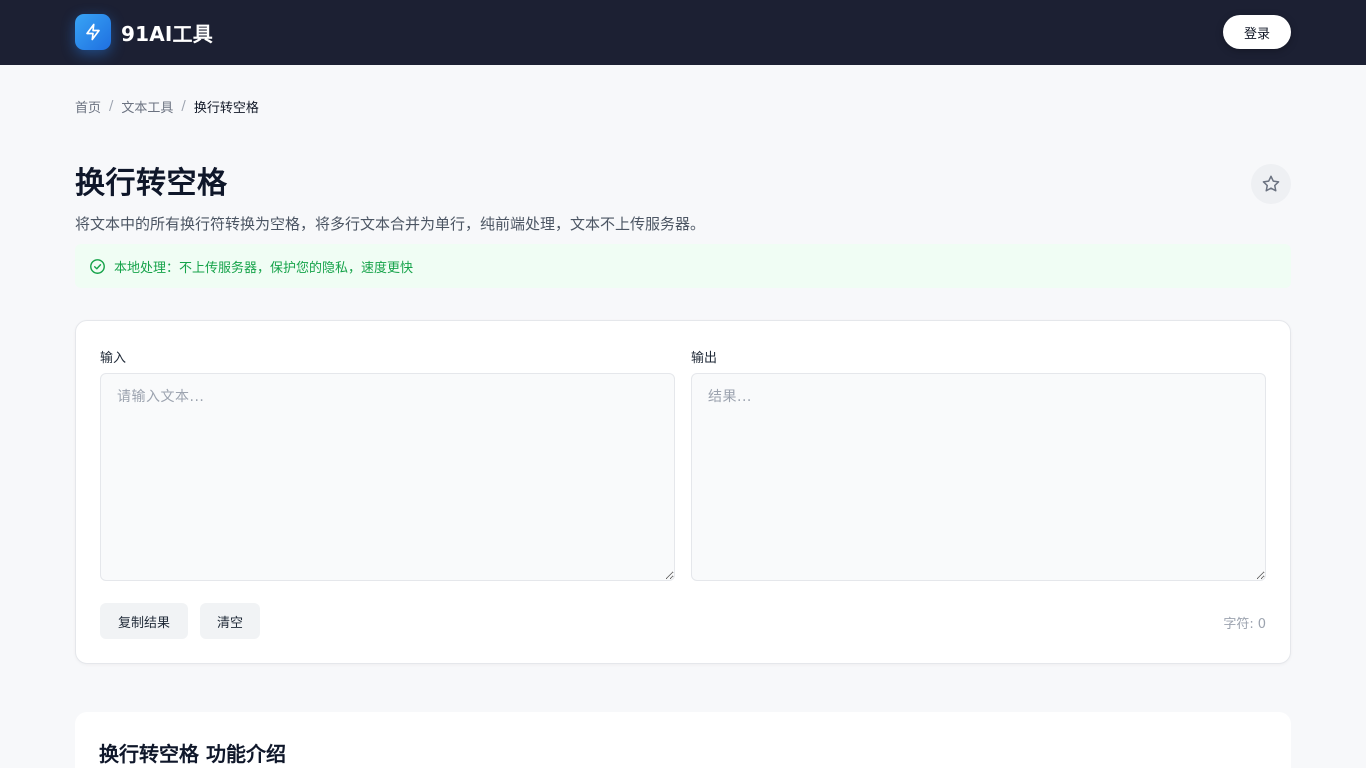 Image resolution: width=1366 pixels, height=768 pixels. I want to click on copy-result-button: 复制结果, so click(144, 621).